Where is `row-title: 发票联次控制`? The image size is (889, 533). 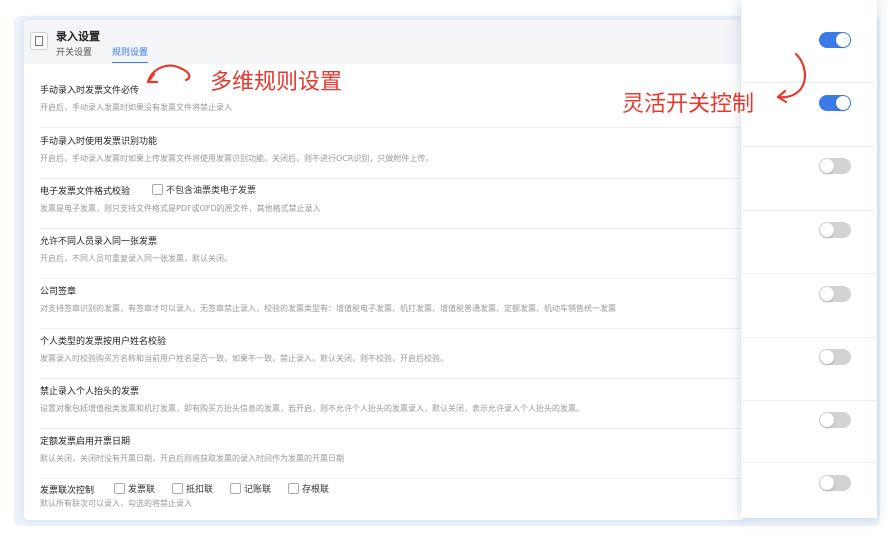 row-title: 发票联次控制 is located at coordinates (67, 491).